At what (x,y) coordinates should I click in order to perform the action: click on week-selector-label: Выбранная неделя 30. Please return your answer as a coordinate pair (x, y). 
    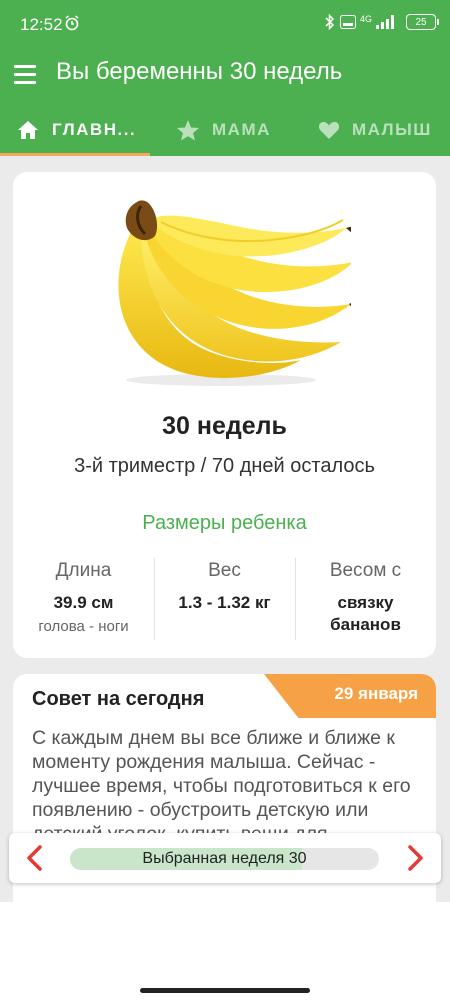
    Looking at the image, I should click on (224, 858).